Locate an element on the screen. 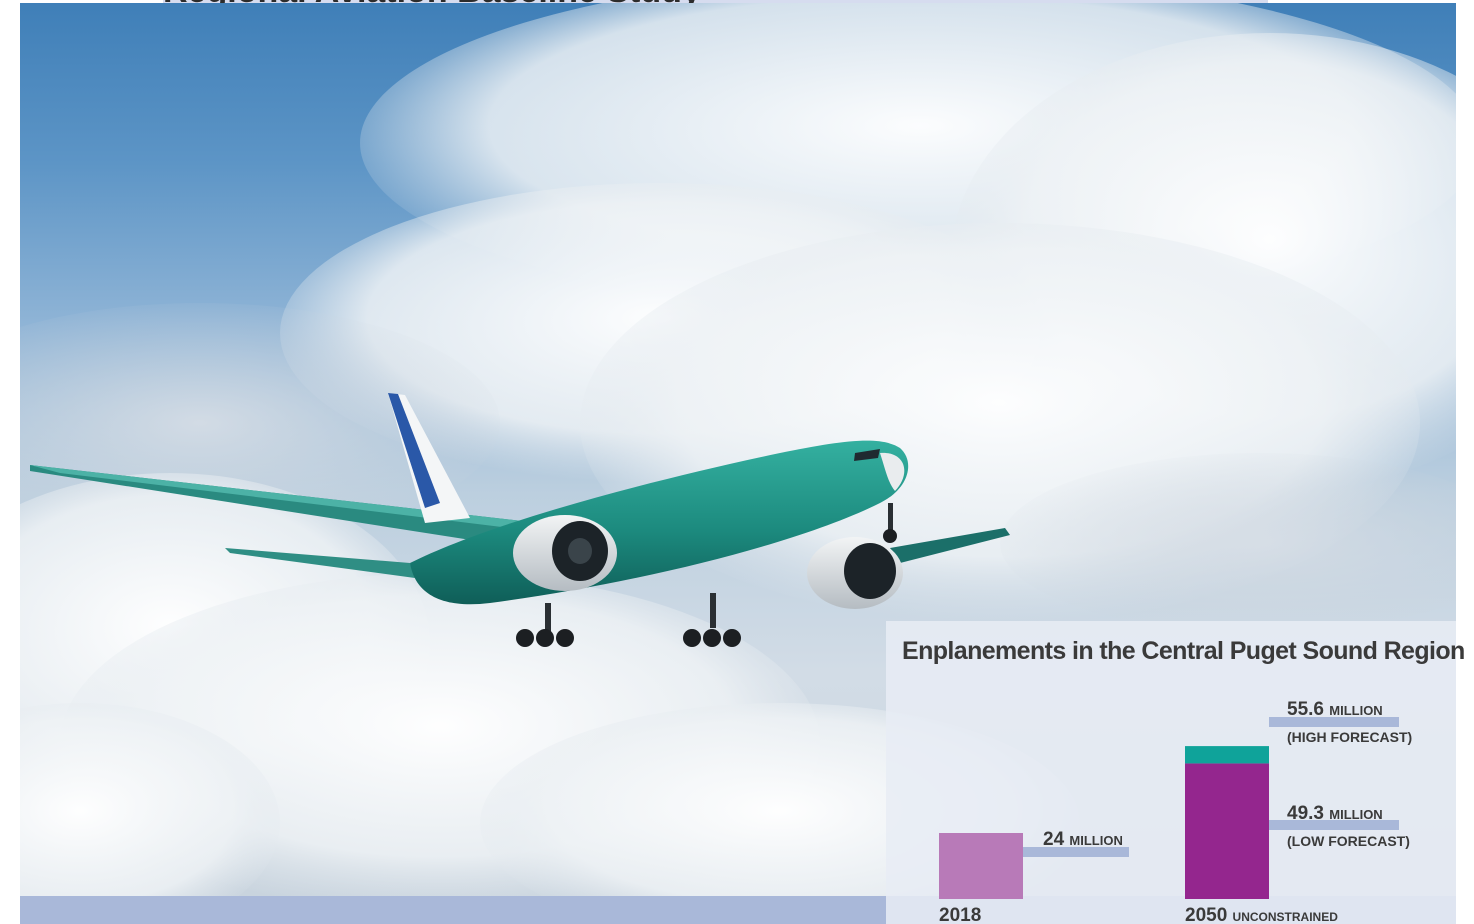 Image resolution: width=1474 pixels, height=924 pixels. category-year: 2050 is located at coordinates (1209, 914).